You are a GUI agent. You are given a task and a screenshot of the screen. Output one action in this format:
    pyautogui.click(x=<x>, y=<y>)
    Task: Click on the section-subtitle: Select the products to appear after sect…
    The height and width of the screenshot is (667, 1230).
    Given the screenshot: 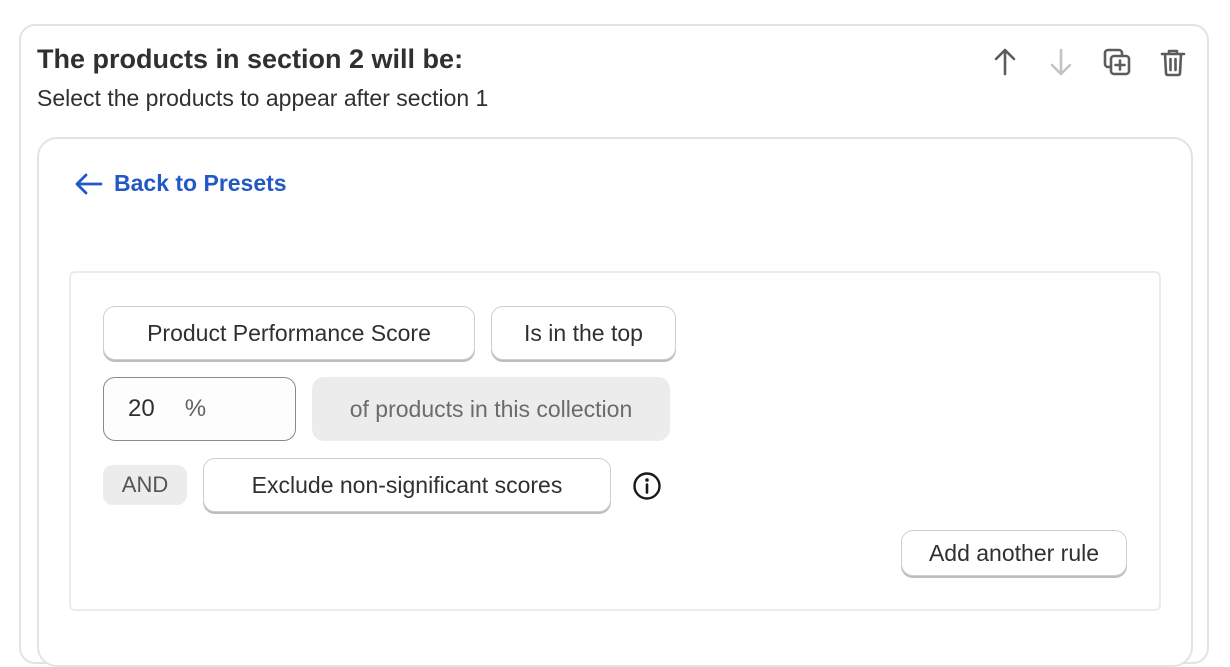 What is the action you would take?
    pyautogui.click(x=263, y=98)
    